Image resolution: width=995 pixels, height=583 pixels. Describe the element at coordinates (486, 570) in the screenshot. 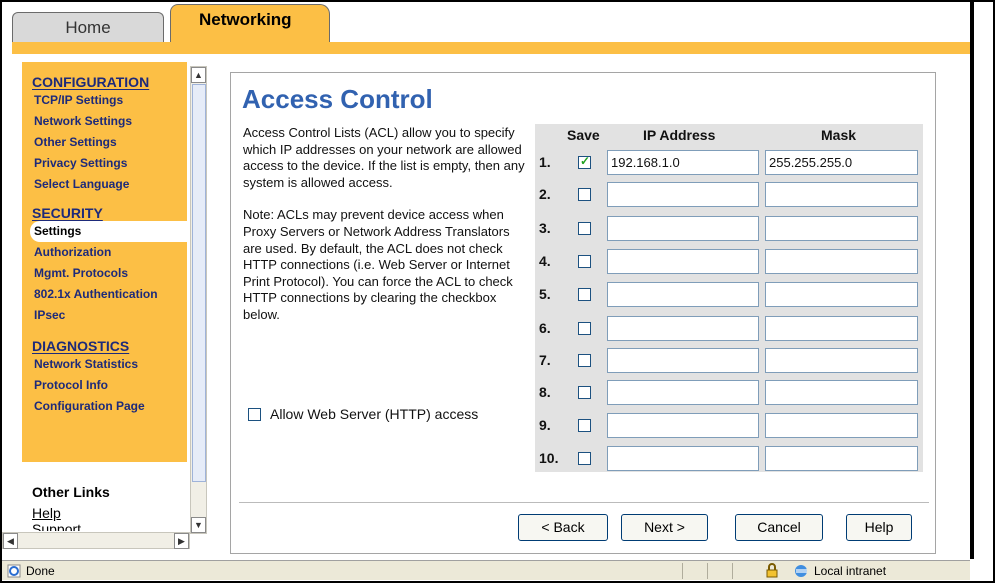

I see `status-bar: Done Local intranet` at that location.